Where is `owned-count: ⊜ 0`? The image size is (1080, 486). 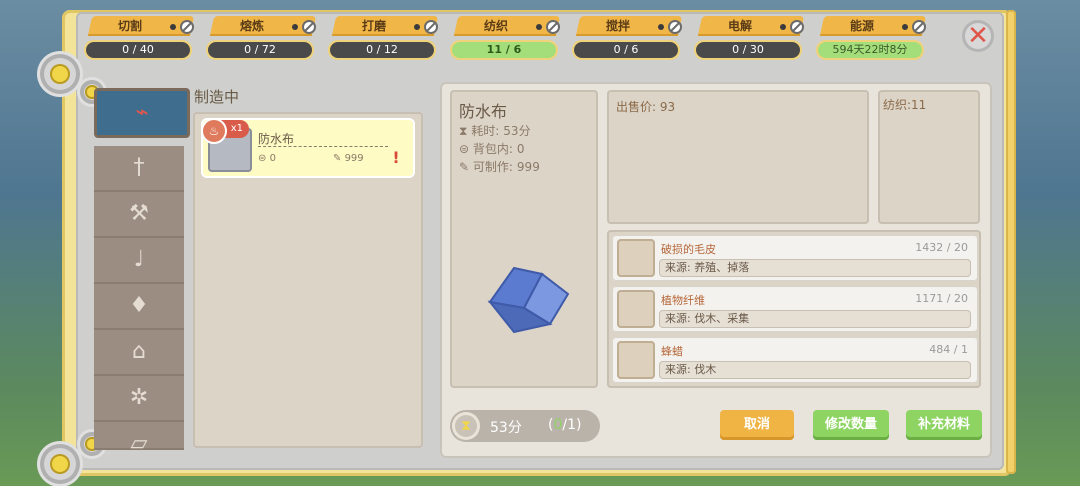
owned-count: ⊜ 0 is located at coordinates (267, 158).